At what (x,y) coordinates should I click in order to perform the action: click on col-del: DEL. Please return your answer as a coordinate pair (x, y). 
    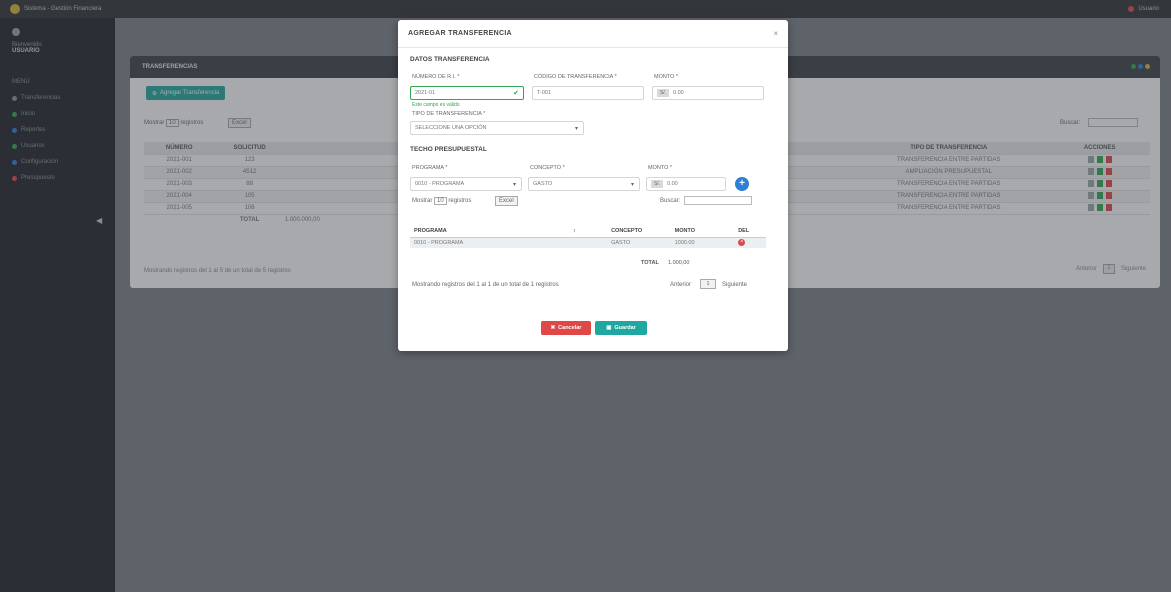
    Looking at the image, I should click on (750, 231).